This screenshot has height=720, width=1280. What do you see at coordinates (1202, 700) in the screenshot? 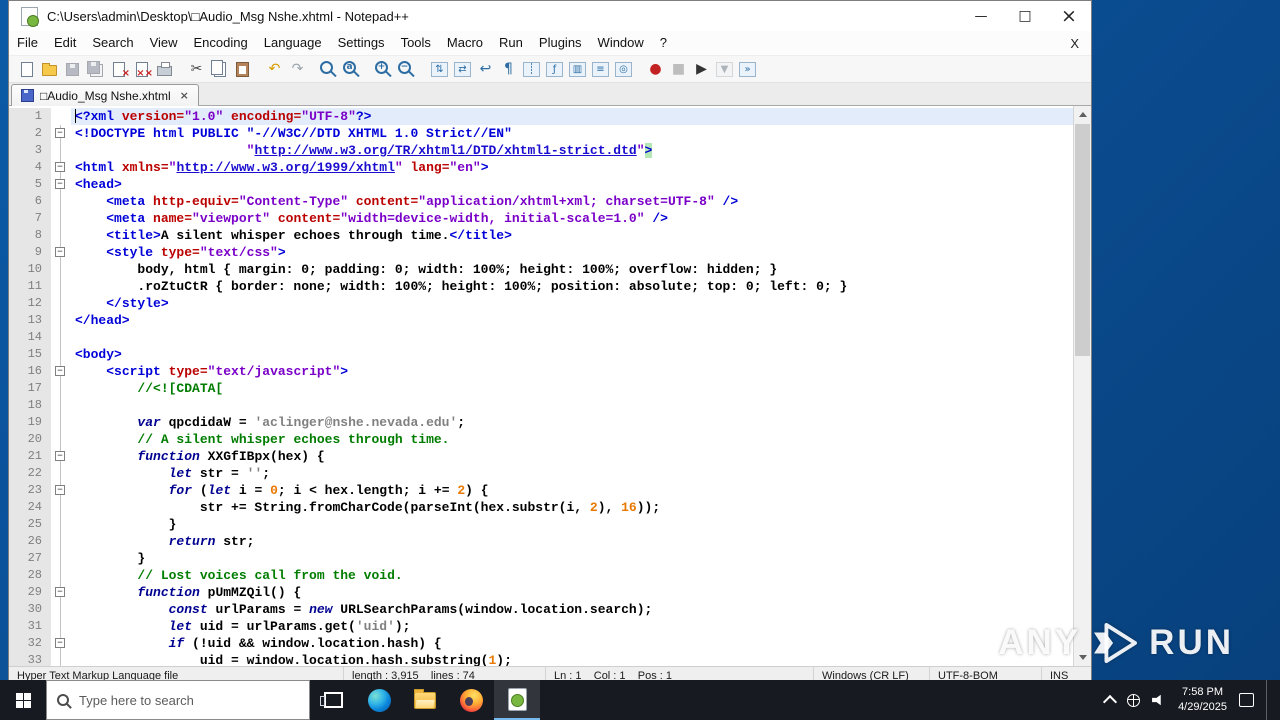
I see `taskbar-clock: 7:58 PM 4/29/2025` at bounding box center [1202, 700].